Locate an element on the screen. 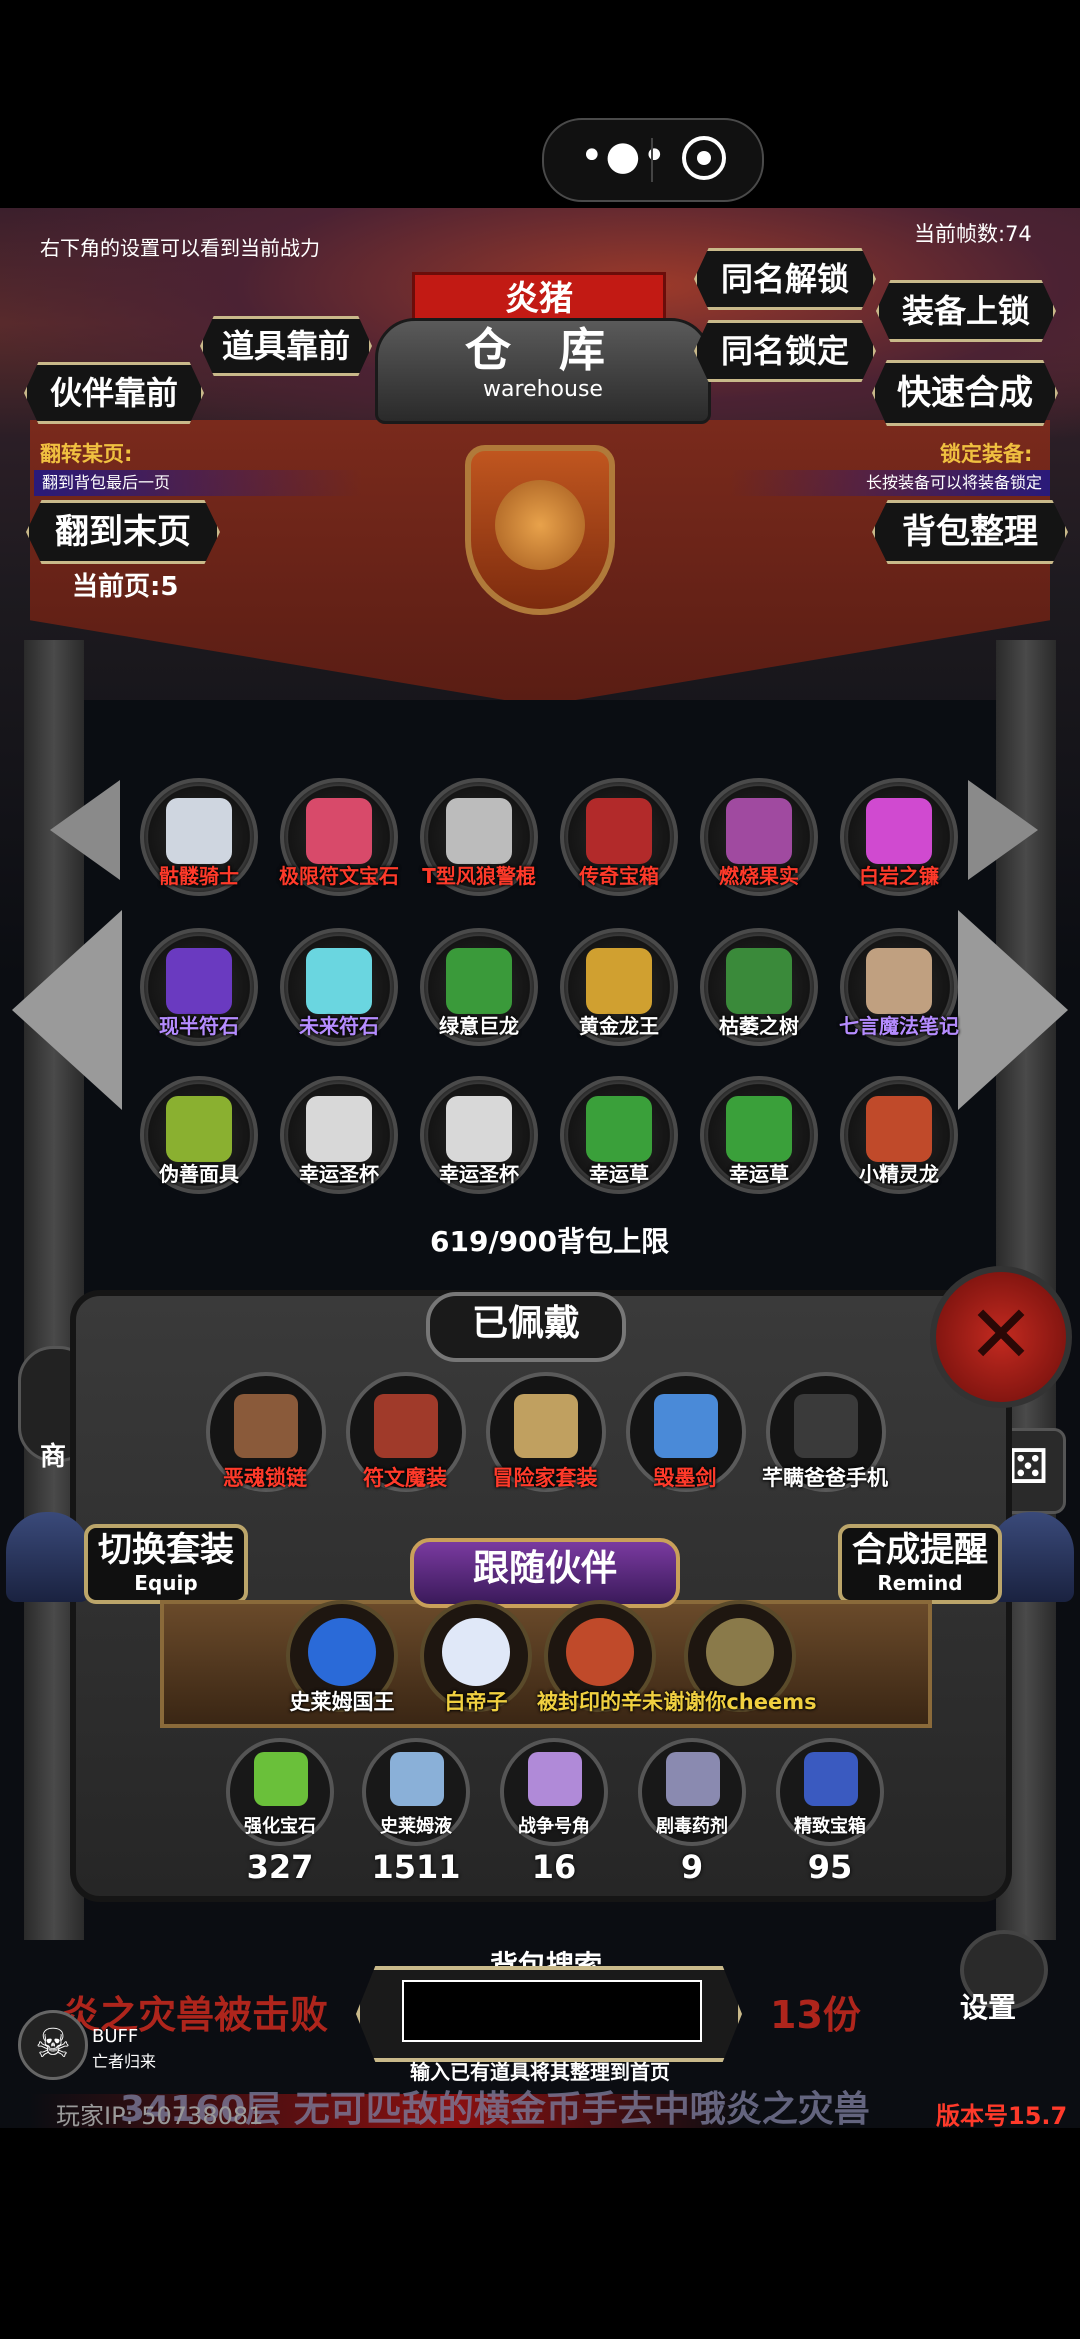  material-label: 精致宝箱 is located at coordinates (830, 1826).